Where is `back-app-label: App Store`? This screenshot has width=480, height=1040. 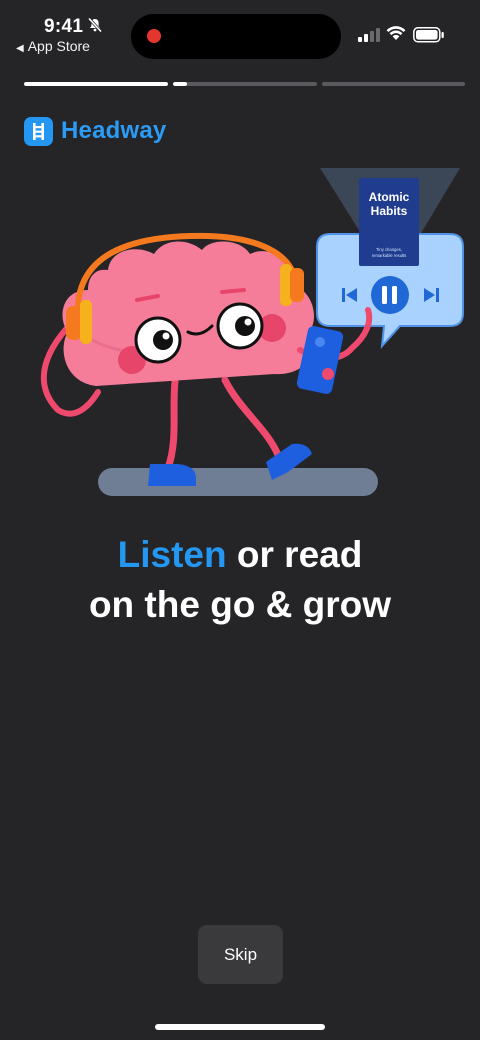
back-app-label: App Store is located at coordinates (58, 46).